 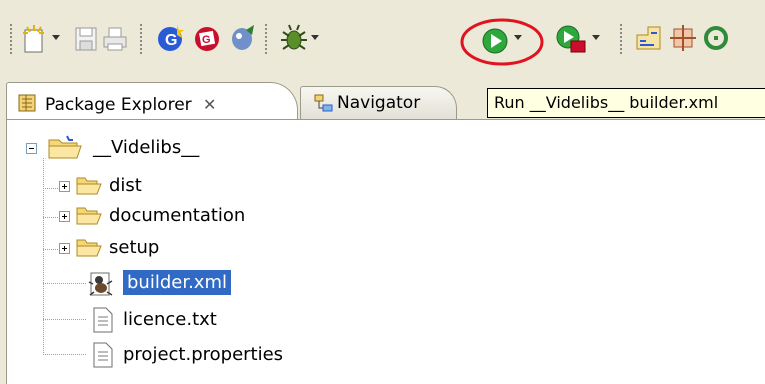 What do you see at coordinates (177, 282) in the screenshot?
I see `tree-item-label: builder.xml` at bounding box center [177, 282].